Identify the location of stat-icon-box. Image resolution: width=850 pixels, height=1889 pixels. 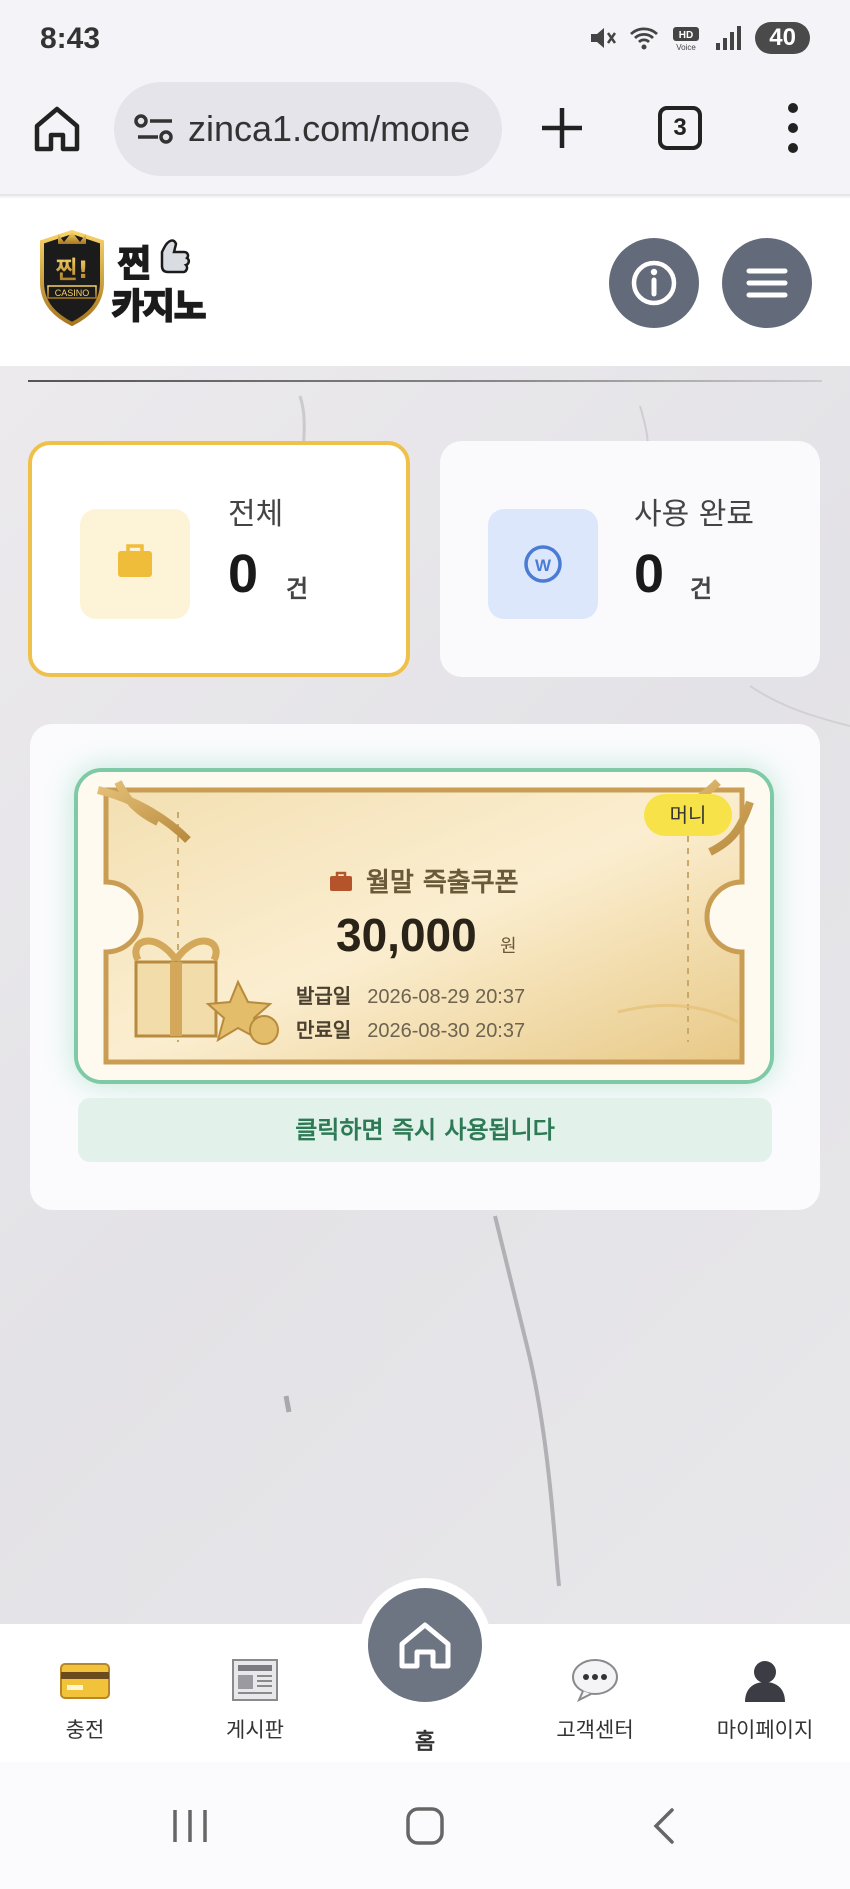
(135, 564).